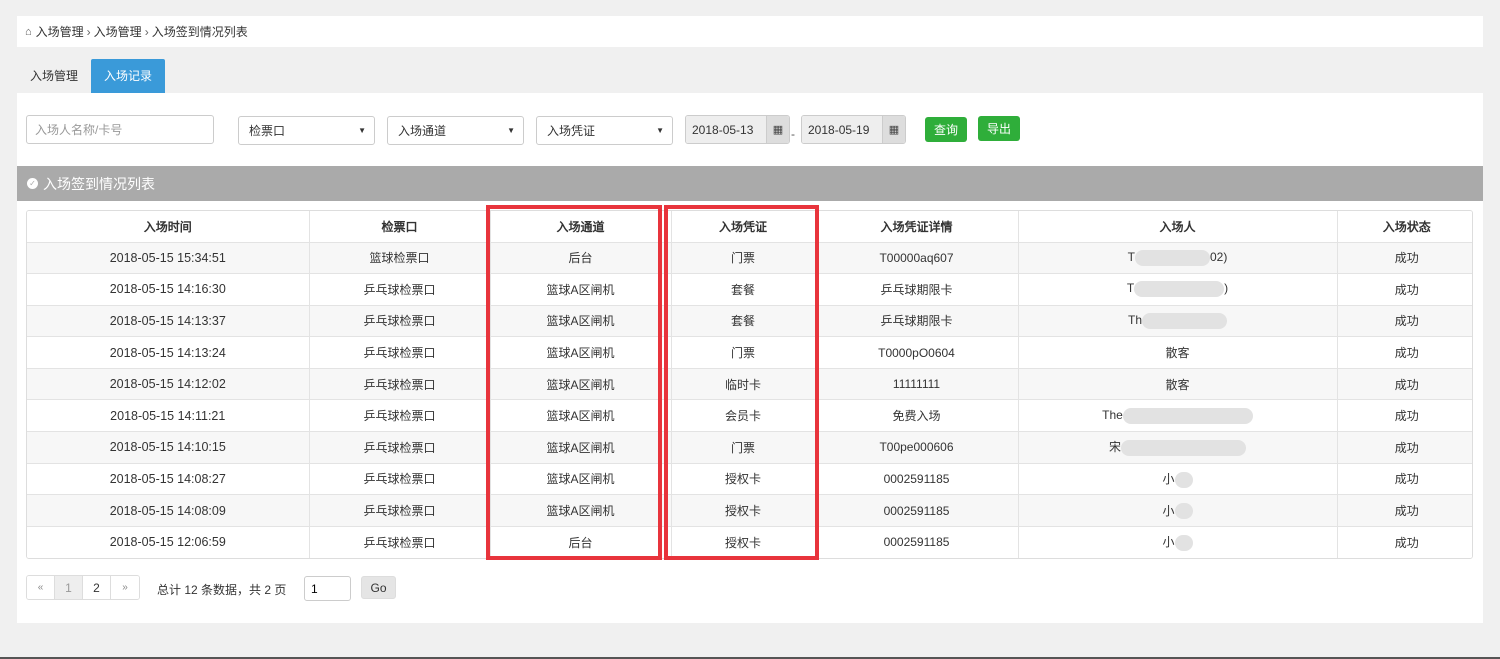  Describe the element at coordinates (1131, 256) in the screenshot. I see `person-text: T` at that location.